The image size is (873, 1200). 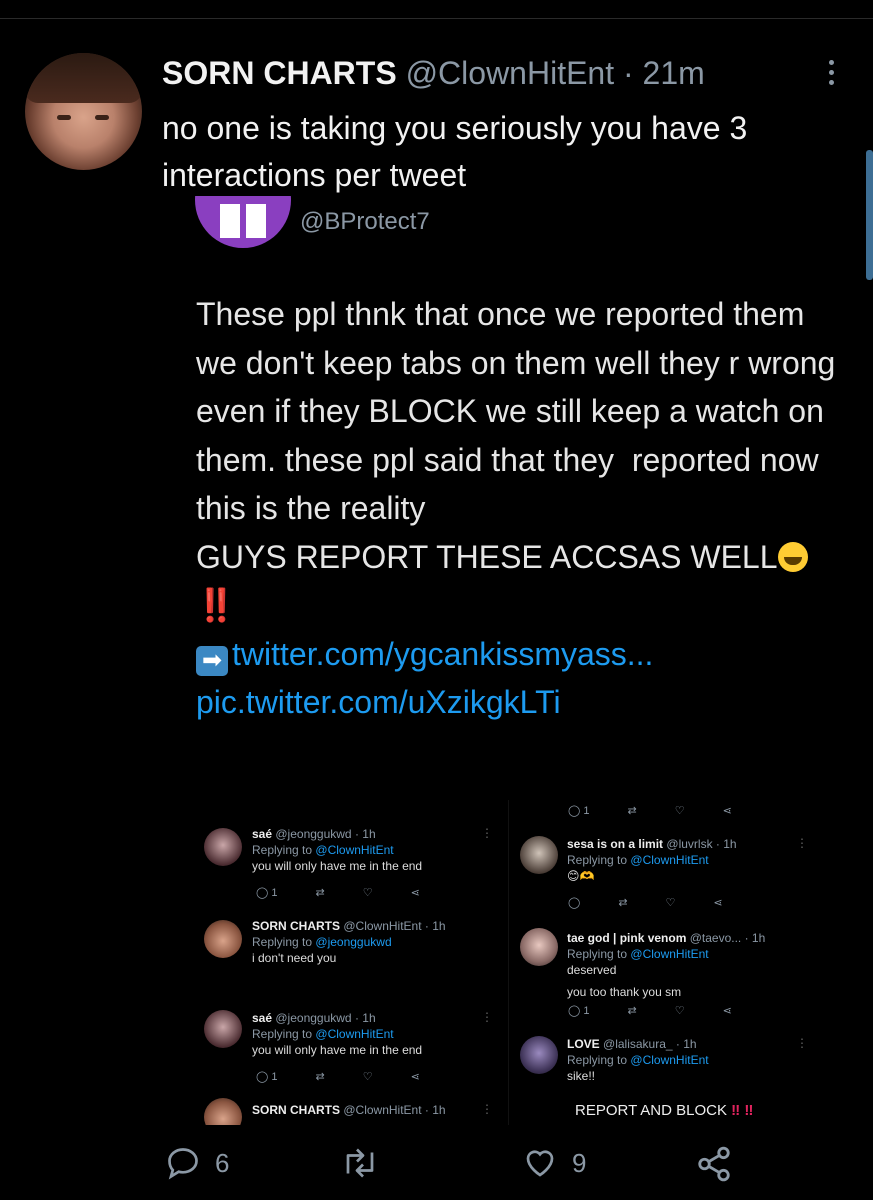 I want to click on report-text: REPORT AND BLOCK, so click(x=651, y=1110).